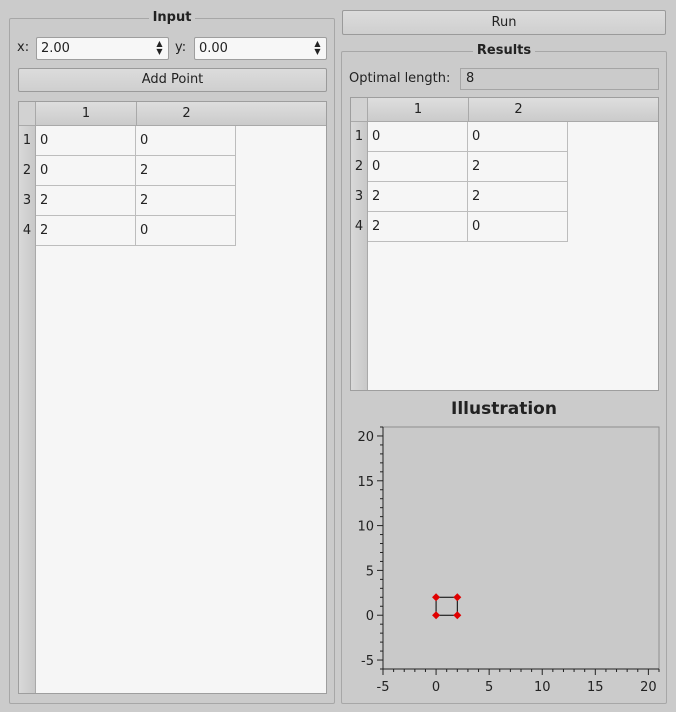 Image resolution: width=676 pixels, height=712 pixels. What do you see at coordinates (521, 548) in the screenshot?
I see `plot-area` at bounding box center [521, 548].